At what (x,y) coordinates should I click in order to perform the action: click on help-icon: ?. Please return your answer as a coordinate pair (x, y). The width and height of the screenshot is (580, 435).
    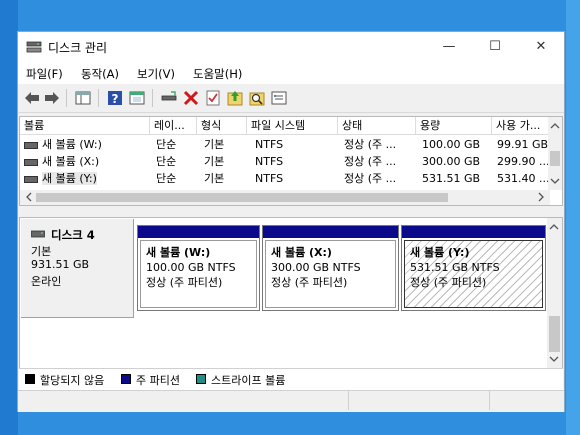
    Looking at the image, I should click on (115, 98).